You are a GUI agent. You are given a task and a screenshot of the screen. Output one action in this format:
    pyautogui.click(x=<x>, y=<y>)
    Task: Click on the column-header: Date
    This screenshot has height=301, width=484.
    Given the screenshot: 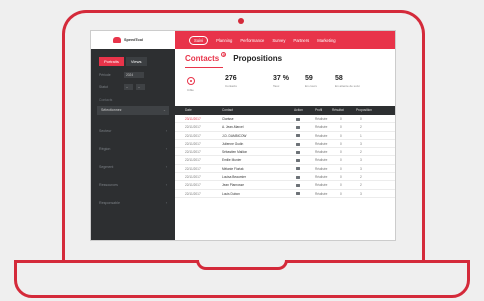 What is the action you would take?
    pyautogui.click(x=188, y=110)
    